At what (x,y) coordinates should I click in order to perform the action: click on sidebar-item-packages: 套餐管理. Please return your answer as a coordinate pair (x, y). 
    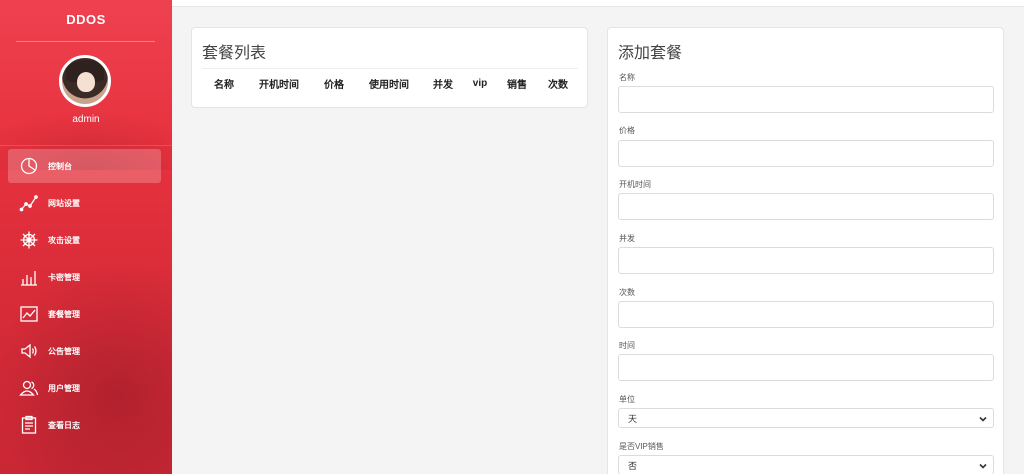
    Looking at the image, I should click on (84, 314).